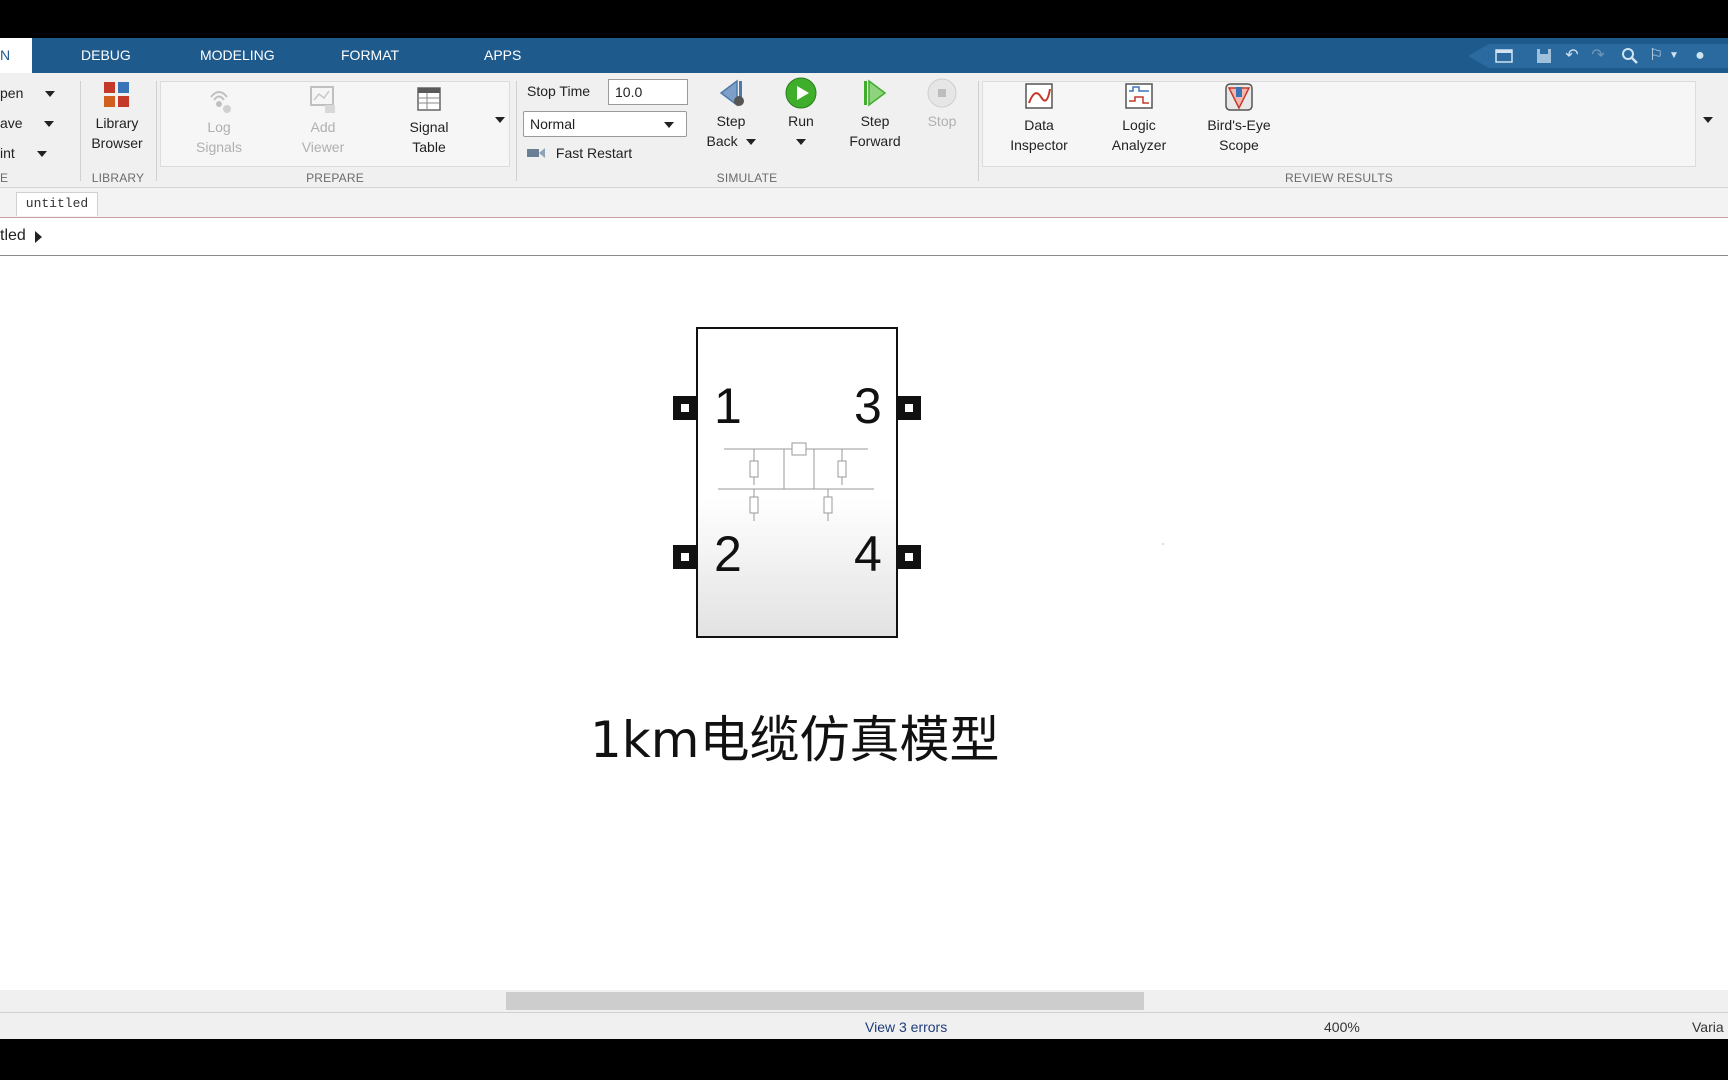  Describe the element at coordinates (1239, 118) in the screenshot. I see `birds-eye-scope-button: Bird's-Eye Scope` at that location.